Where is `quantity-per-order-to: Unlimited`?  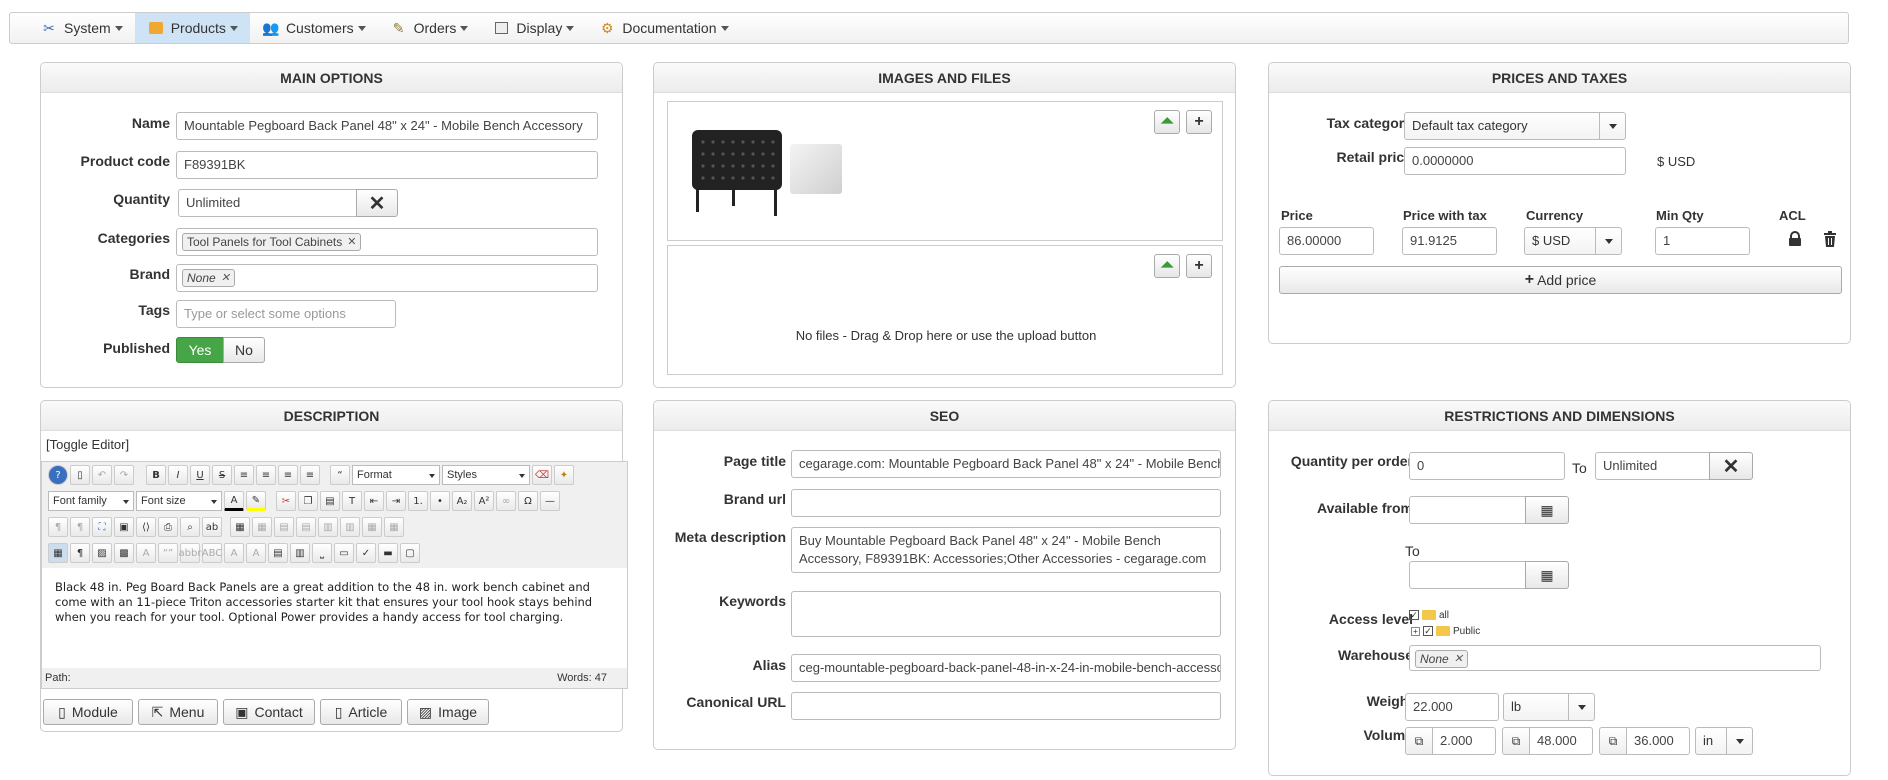
quantity-per-order-to: Unlimited is located at coordinates (1653, 466).